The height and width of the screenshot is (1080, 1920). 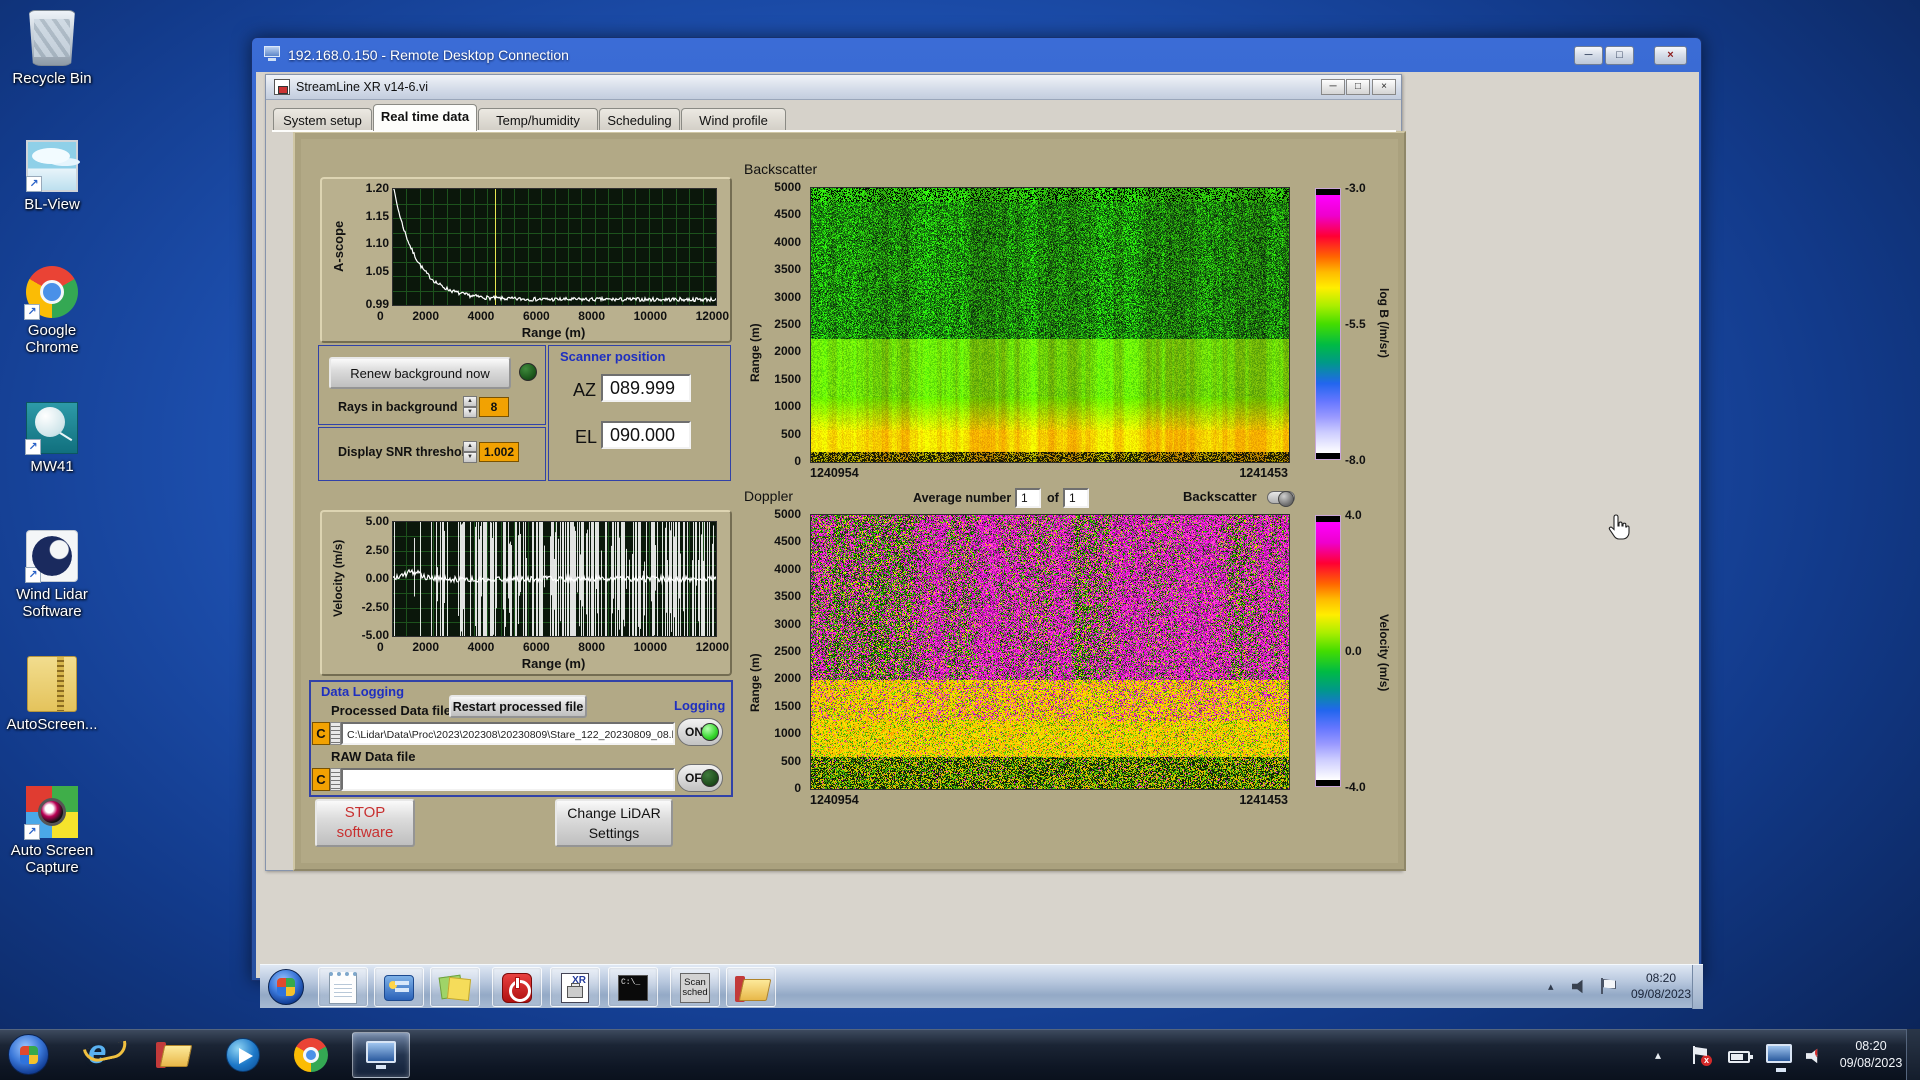 What do you see at coordinates (755, 683) in the screenshot?
I see `doppler-y-axis-label: Range (m)` at bounding box center [755, 683].